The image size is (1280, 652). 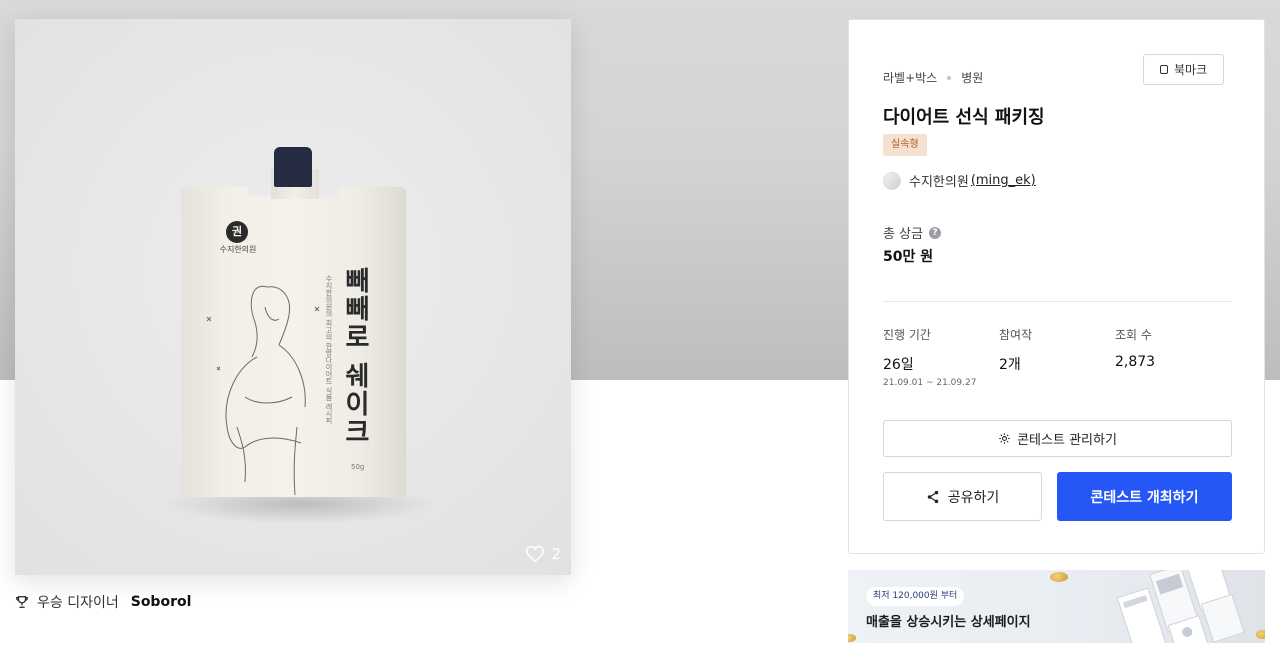 What do you see at coordinates (948, 622) in the screenshot?
I see `ad-headline: 매출을 상승시키는 상세페이지` at bounding box center [948, 622].